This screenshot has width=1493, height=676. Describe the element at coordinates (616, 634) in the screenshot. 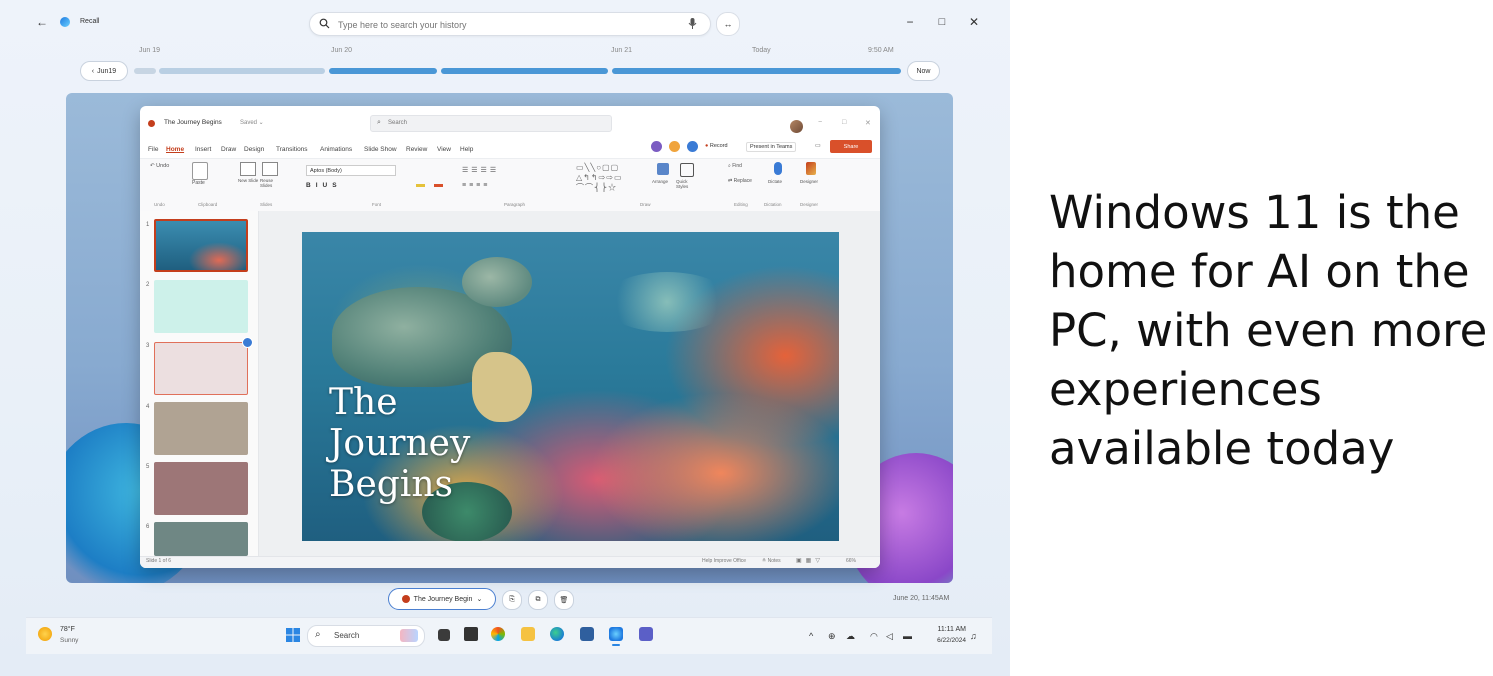

I see `recall-taskbar-icon` at that location.